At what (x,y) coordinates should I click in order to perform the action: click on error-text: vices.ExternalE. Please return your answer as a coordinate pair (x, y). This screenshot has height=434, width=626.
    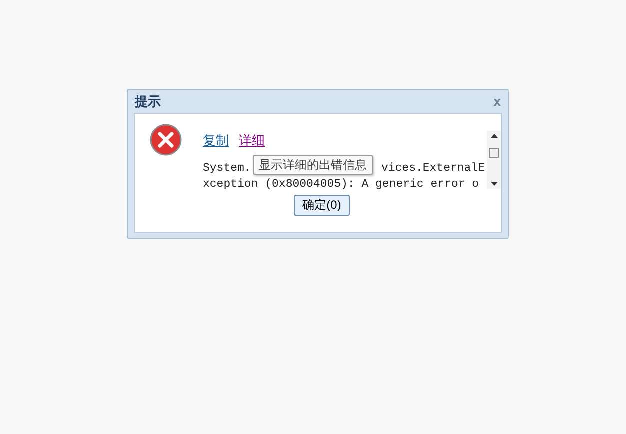
    Looking at the image, I should click on (433, 168).